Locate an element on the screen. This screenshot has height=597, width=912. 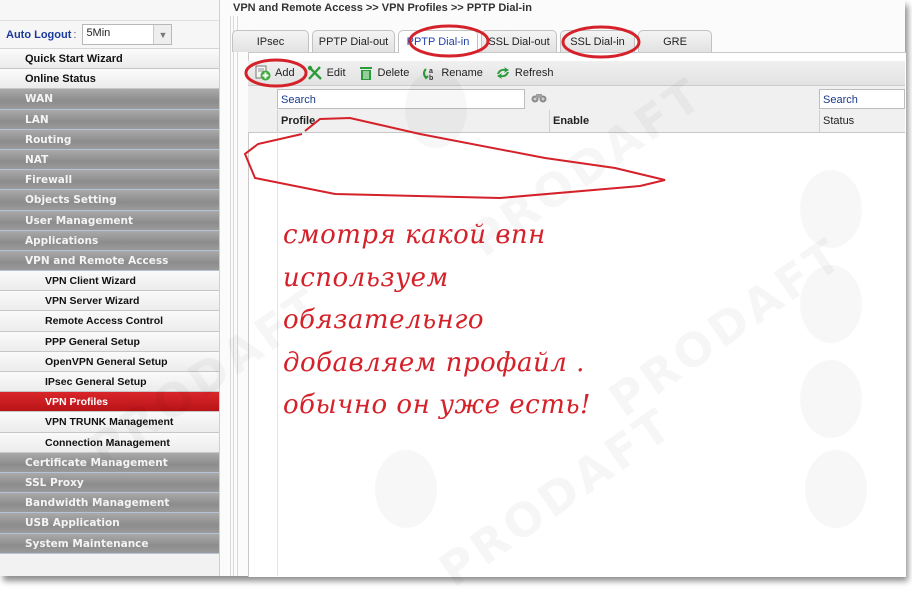
tab-gre: GRE is located at coordinates (675, 41).